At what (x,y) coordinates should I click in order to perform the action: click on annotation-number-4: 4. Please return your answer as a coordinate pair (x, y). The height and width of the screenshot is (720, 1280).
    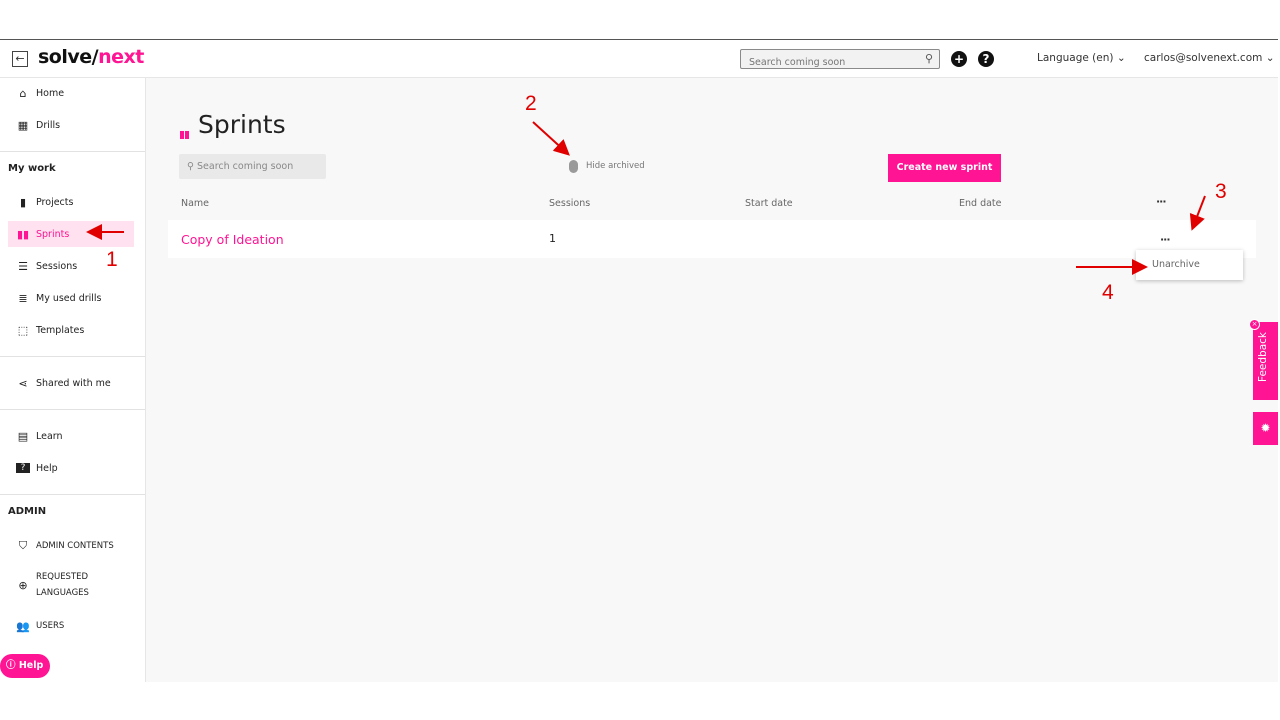
    Looking at the image, I should click on (1108, 292).